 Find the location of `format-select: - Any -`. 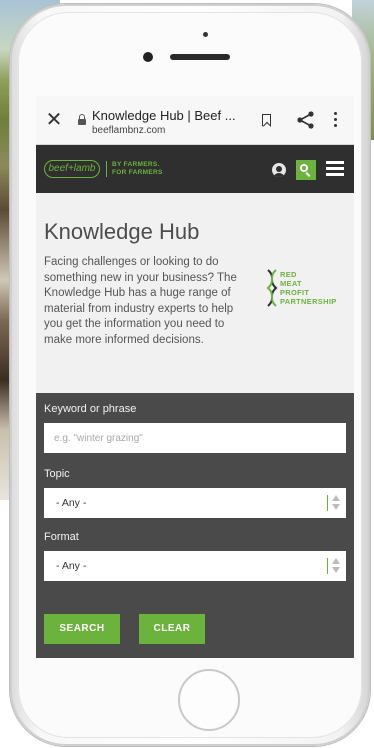

format-select: - Any - is located at coordinates (195, 566).